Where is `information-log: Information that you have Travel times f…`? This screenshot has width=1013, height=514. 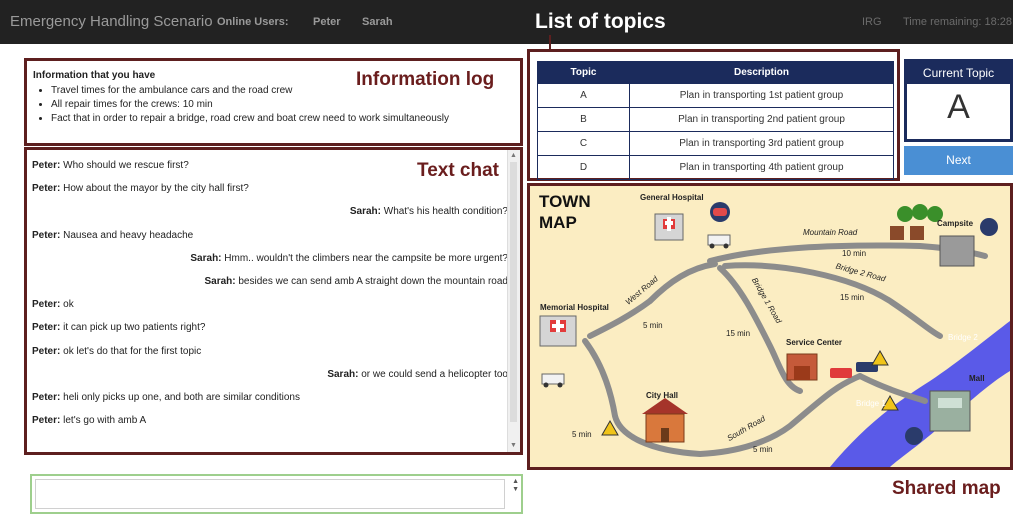
information-log: Information that you have Travel times f… is located at coordinates (273, 102).